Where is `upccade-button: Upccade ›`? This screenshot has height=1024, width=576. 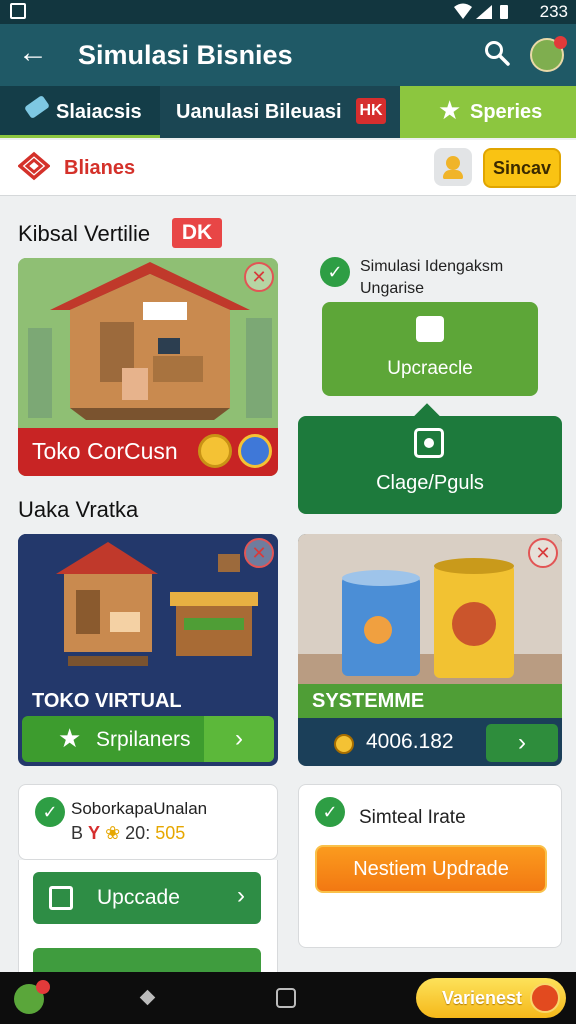
upccade-button: Upccade › is located at coordinates (147, 898).